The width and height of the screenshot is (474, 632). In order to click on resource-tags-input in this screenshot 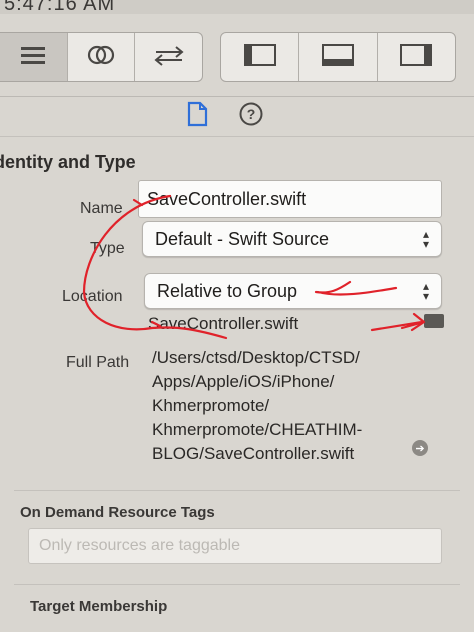, I will do `click(235, 546)`.